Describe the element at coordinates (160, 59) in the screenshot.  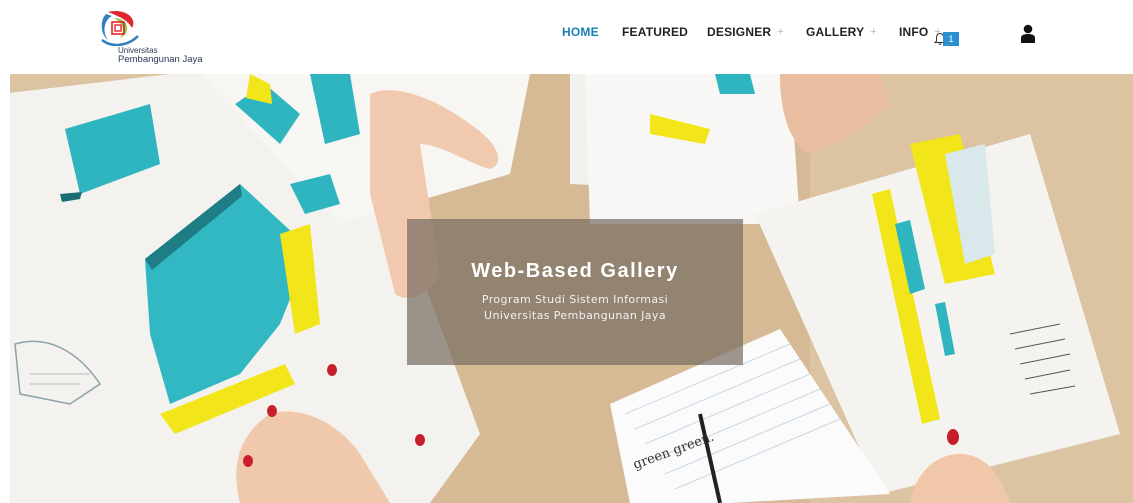
I see `university-name-line2: Pembangunan Jaya` at that location.